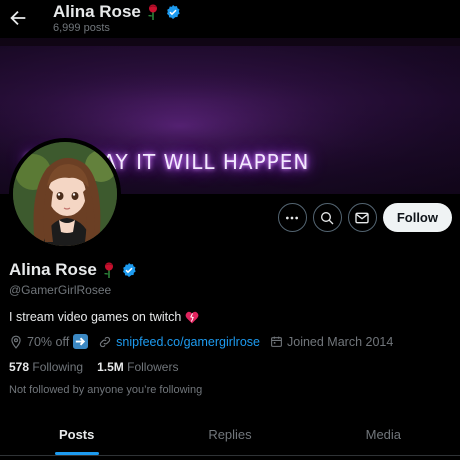 The width and height of the screenshot is (460, 460). What do you see at coordinates (97, 11) in the screenshot?
I see `header-name: Alina Rose` at bounding box center [97, 11].